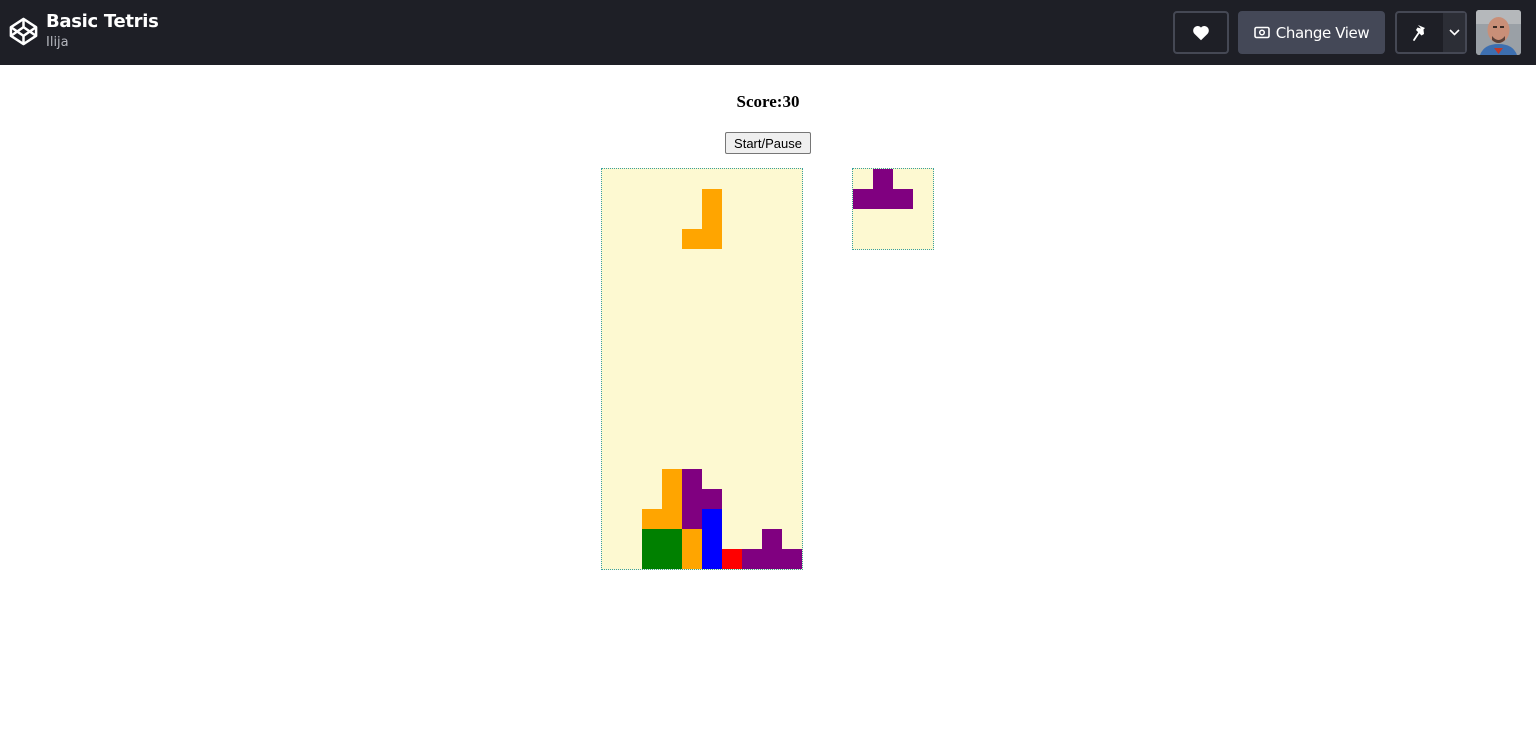  What do you see at coordinates (23, 31) in the screenshot?
I see `codepen-logo-icon` at bounding box center [23, 31].